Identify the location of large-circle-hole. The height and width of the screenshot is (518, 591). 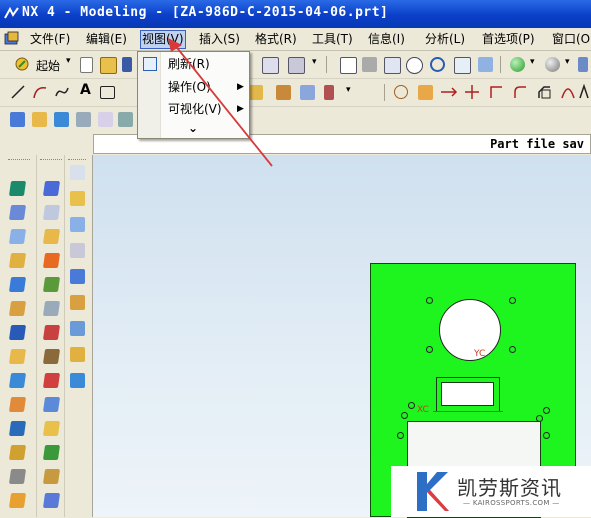
(470, 330).